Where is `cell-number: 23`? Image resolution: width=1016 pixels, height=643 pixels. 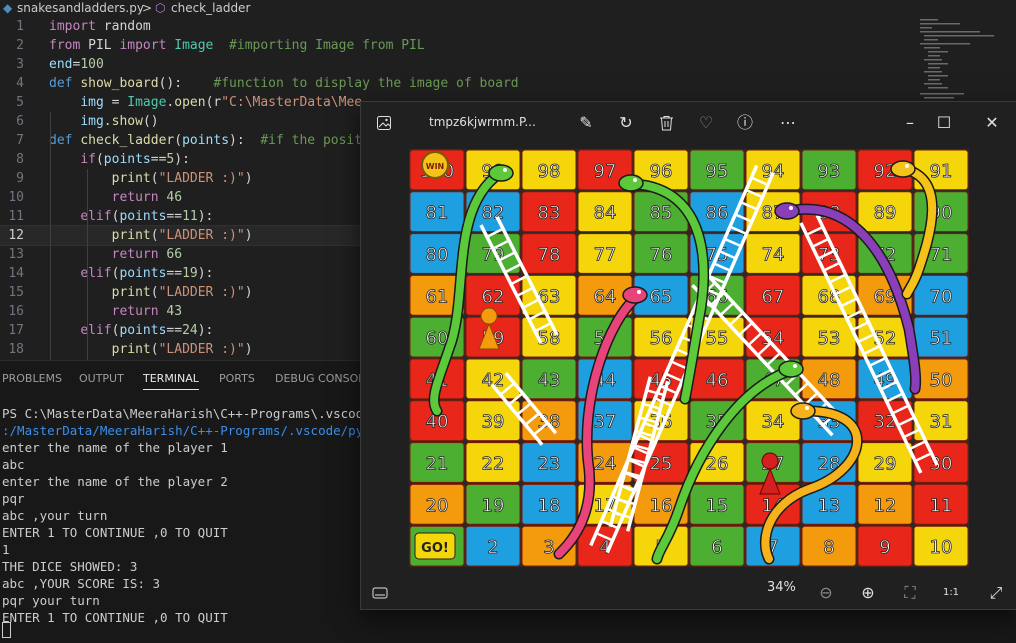 cell-number: 23 is located at coordinates (549, 464).